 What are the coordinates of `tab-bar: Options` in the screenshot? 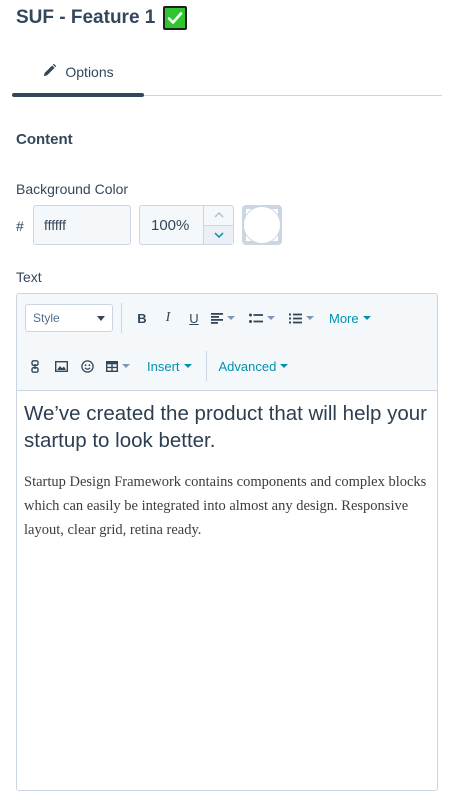 It's located at (227, 72).